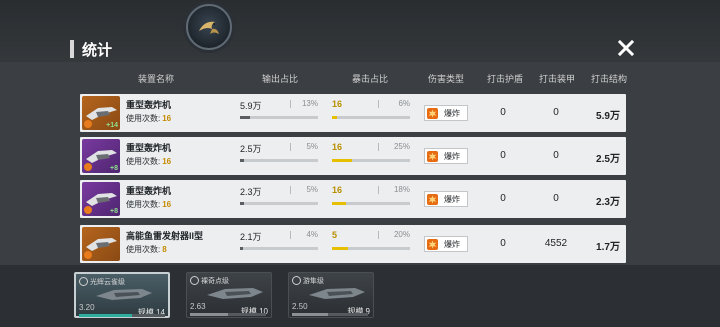 The image size is (720, 327). Describe the element at coordinates (165, 236) in the screenshot. I see `weapon-name: 高能鱼雷发射器II型` at that location.